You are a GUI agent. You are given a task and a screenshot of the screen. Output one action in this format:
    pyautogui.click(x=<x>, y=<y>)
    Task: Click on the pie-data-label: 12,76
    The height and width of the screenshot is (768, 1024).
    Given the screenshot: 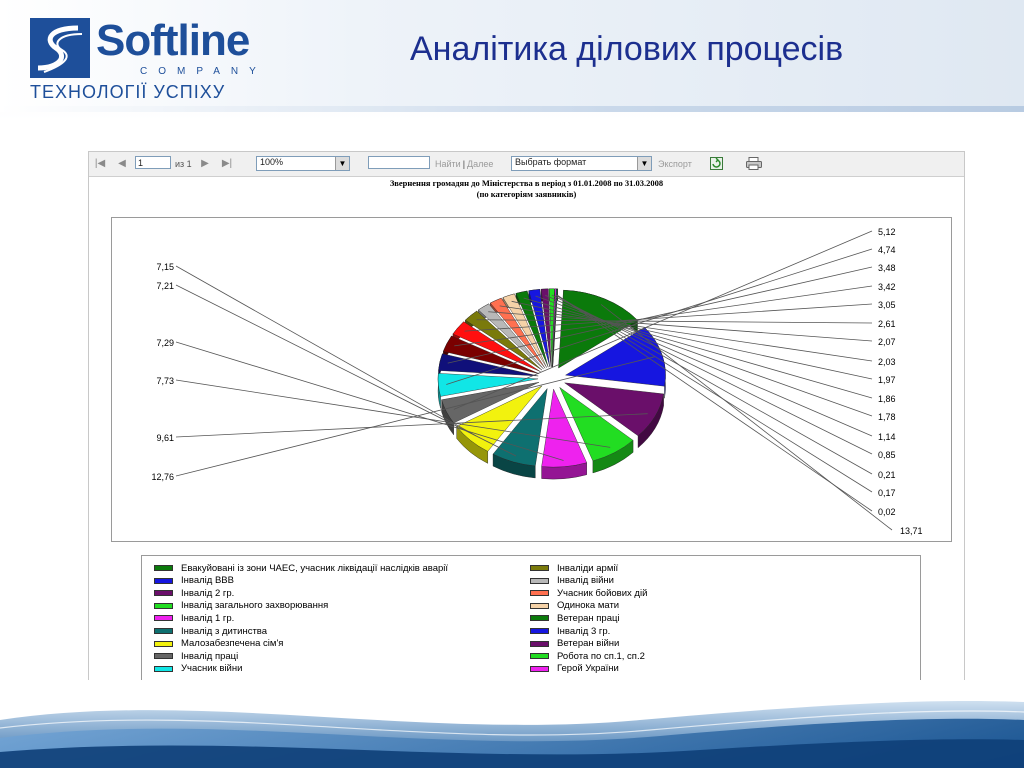 What is the action you would take?
    pyautogui.click(x=162, y=477)
    